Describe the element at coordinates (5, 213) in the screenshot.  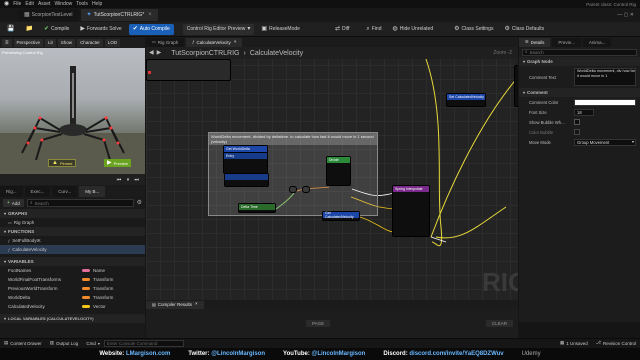
I see `chevron-down-icon: ▾` at that location.